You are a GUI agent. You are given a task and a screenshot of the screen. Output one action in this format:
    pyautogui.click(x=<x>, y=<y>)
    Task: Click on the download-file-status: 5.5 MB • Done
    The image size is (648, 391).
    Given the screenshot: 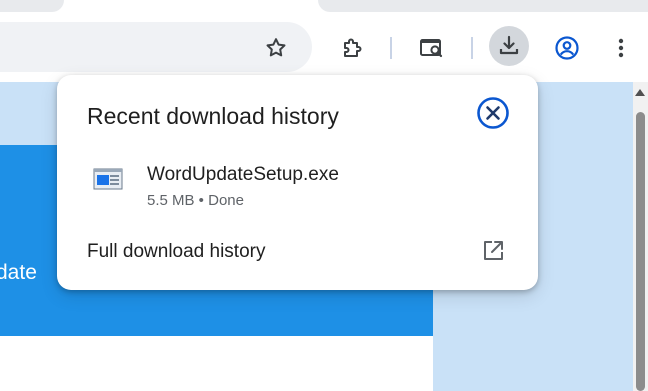 What is the action you would take?
    pyautogui.click(x=195, y=200)
    